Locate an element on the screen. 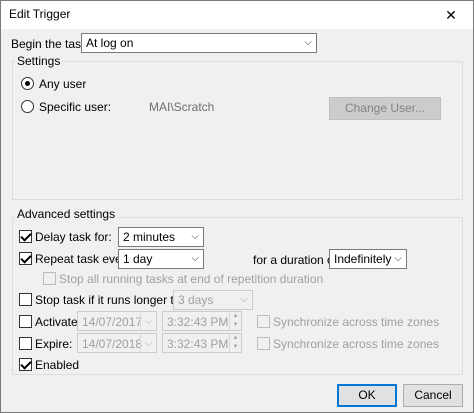 This screenshot has height=413, width=474. close-icon: ✕ is located at coordinates (451, 14).